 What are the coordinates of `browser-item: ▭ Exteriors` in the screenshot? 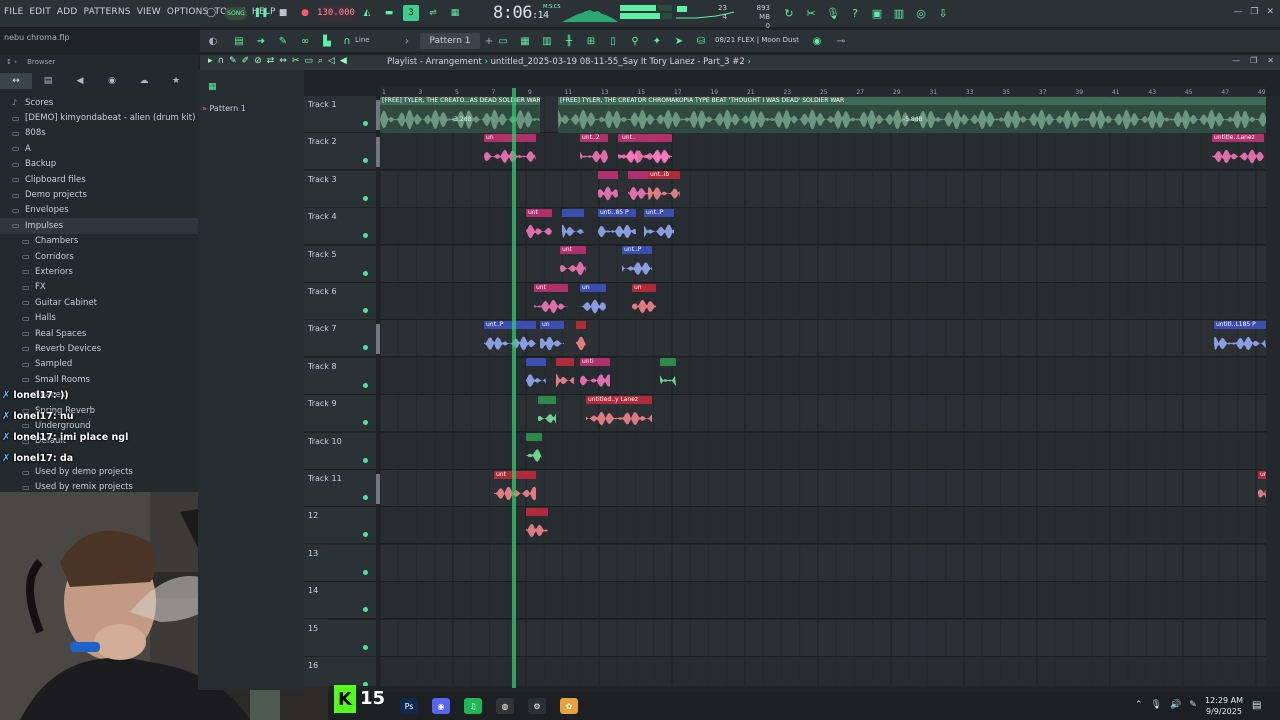 It's located at (99, 271).